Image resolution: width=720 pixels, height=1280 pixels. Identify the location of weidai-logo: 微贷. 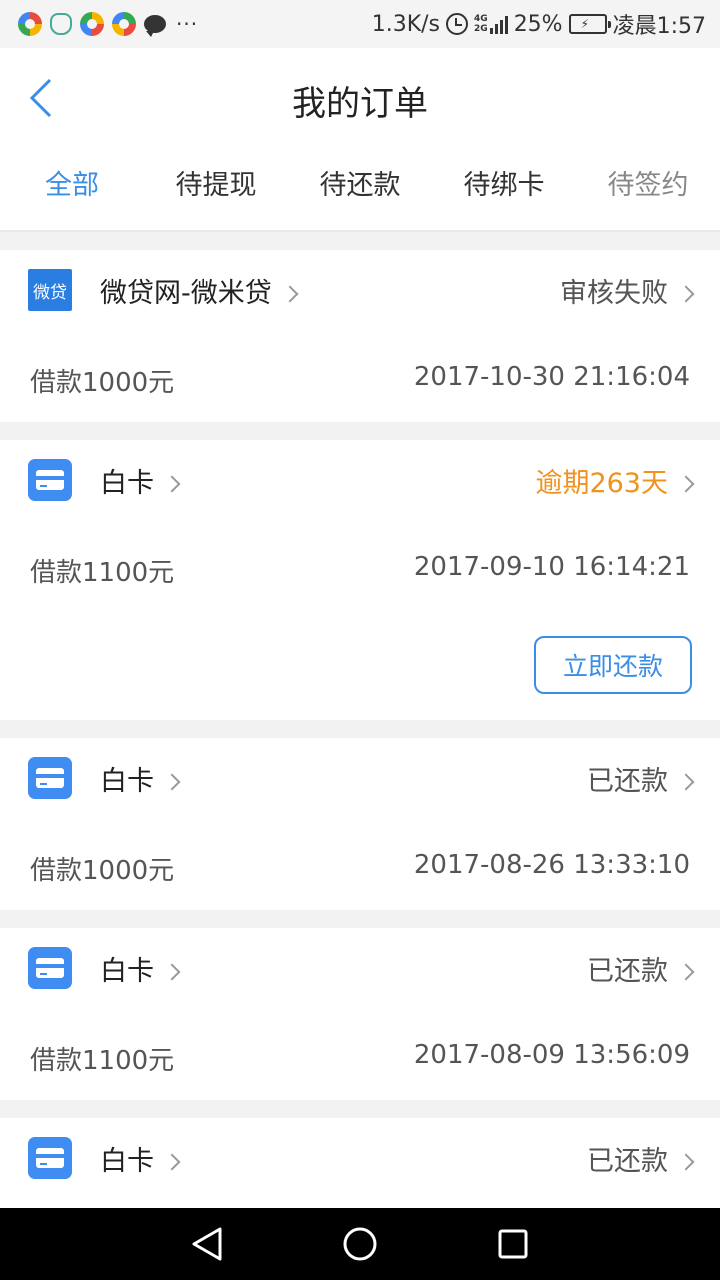
(50, 290).